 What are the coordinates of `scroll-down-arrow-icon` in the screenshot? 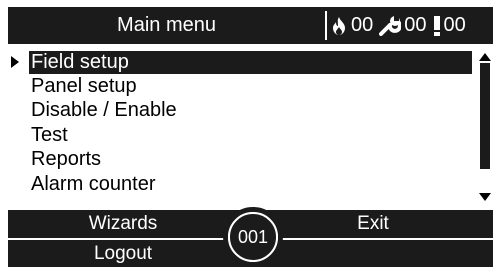 It's located at (485, 197).